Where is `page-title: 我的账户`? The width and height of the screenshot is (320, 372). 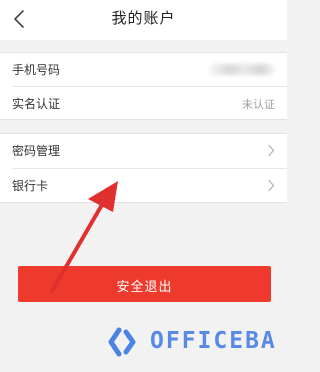 page-title: 我的账户 is located at coordinates (143, 18).